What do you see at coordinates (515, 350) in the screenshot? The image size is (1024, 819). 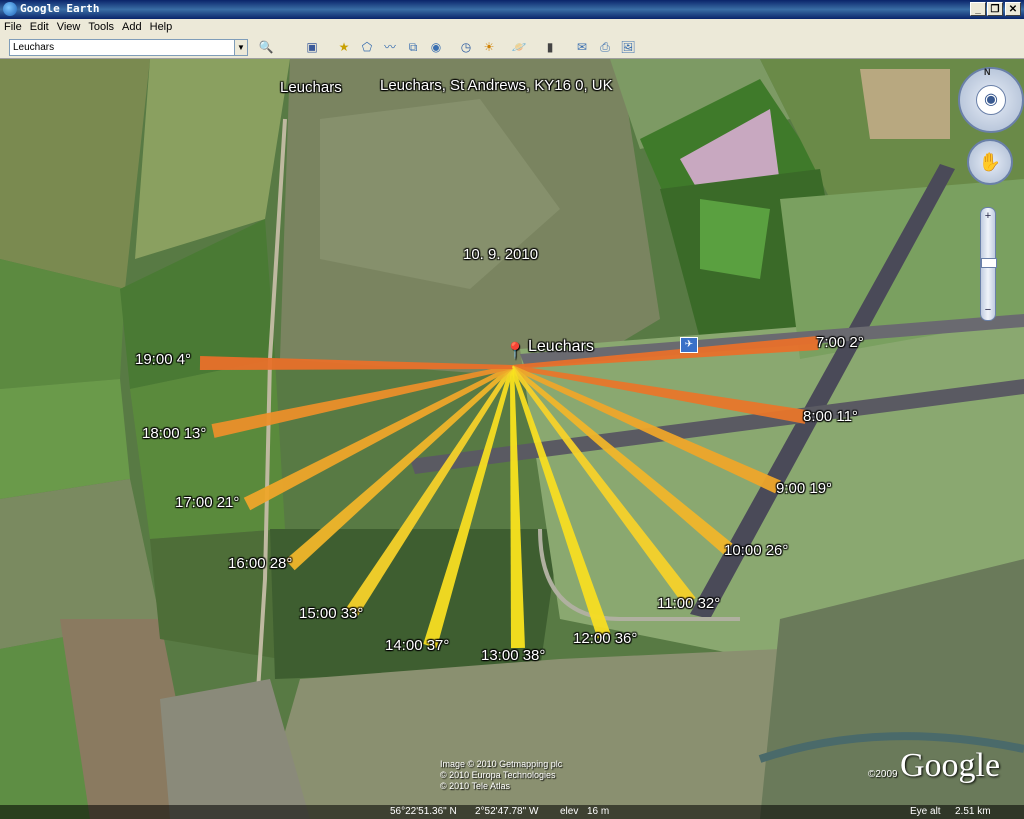 I see `pushpin-icon: 📍` at bounding box center [515, 350].